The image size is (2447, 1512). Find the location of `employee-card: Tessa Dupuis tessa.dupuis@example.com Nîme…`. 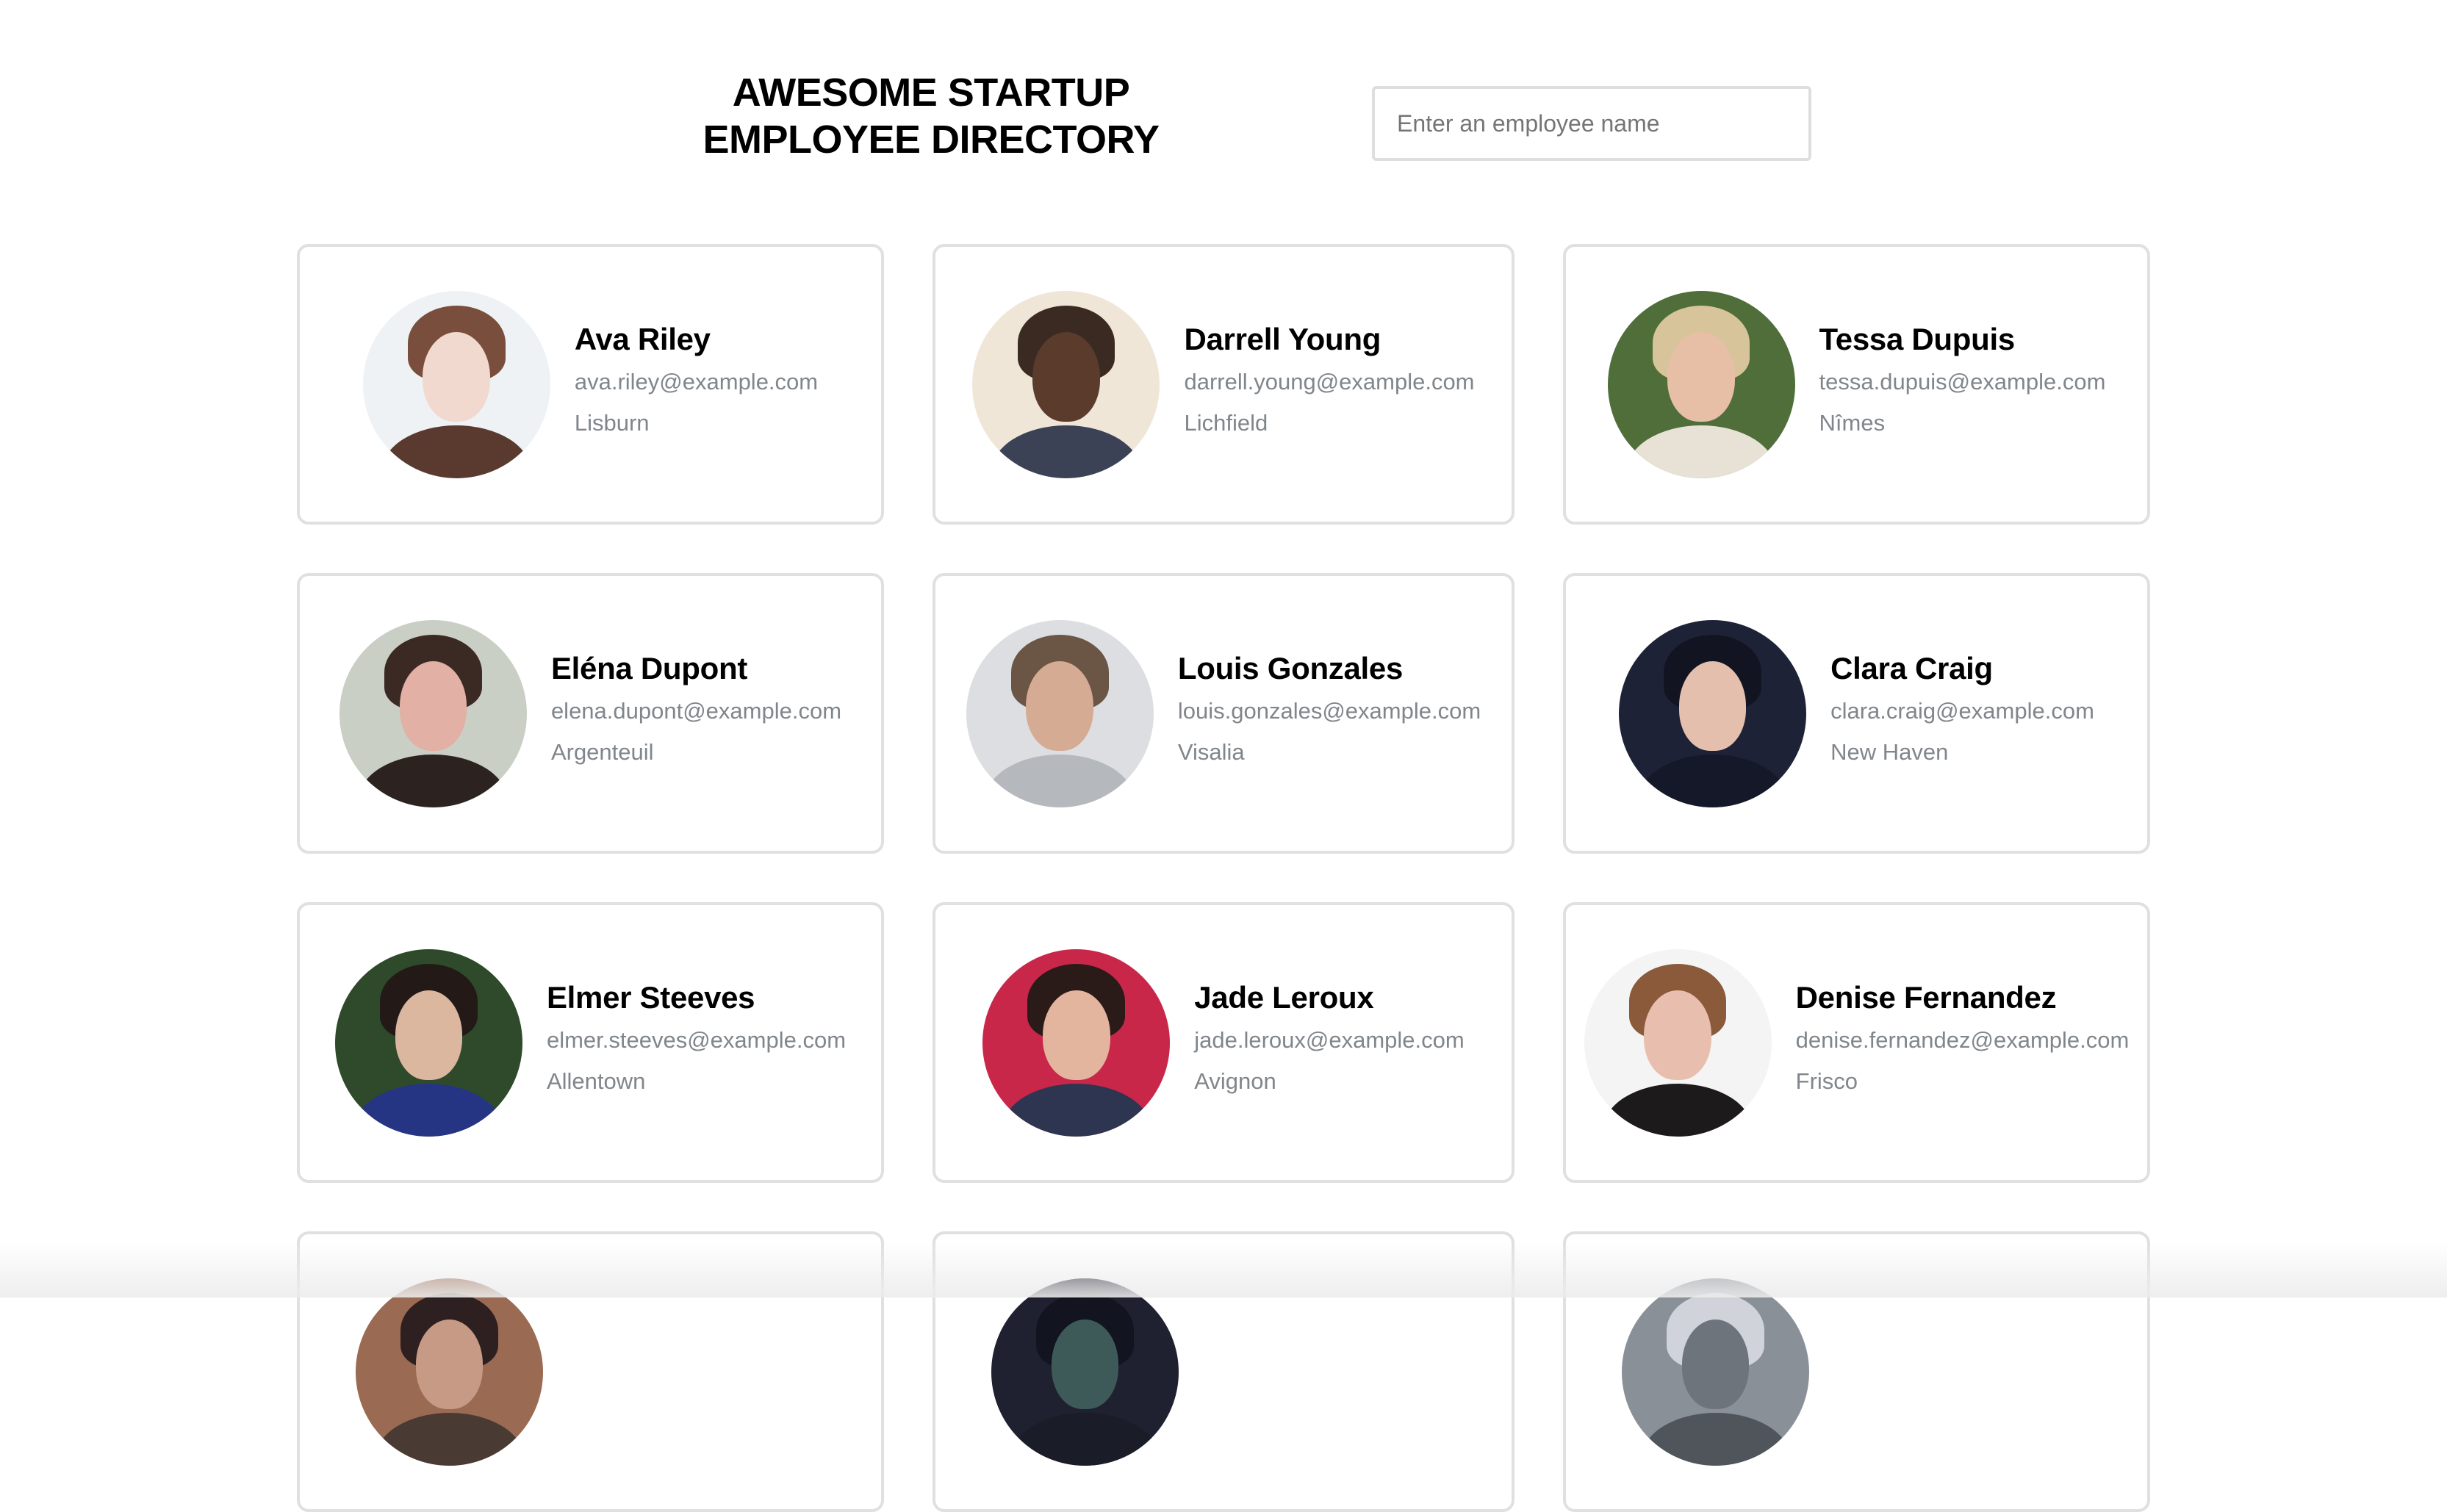

employee-card: Tessa Dupuis tessa.dupuis@example.com Nîme… is located at coordinates (1856, 385).